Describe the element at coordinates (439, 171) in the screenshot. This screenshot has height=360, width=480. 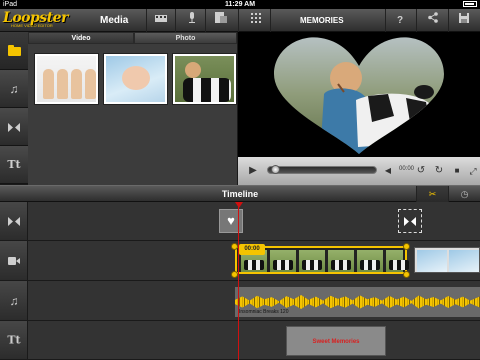
I see `redo-icon: ↻` at that location.